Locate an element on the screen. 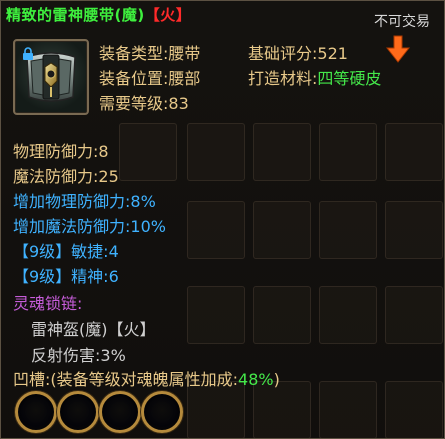 The height and width of the screenshot is (439, 445). required-level: 需要等级:83 is located at coordinates (144, 102).